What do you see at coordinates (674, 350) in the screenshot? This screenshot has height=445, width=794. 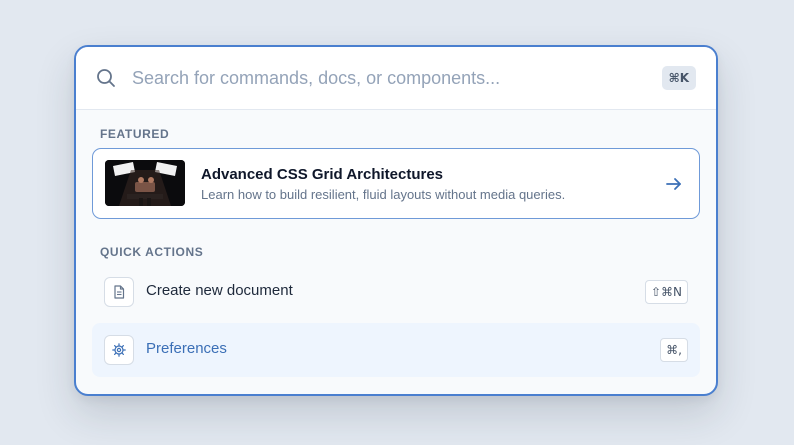 I see `shortcut-badge: ⌘,` at bounding box center [674, 350].